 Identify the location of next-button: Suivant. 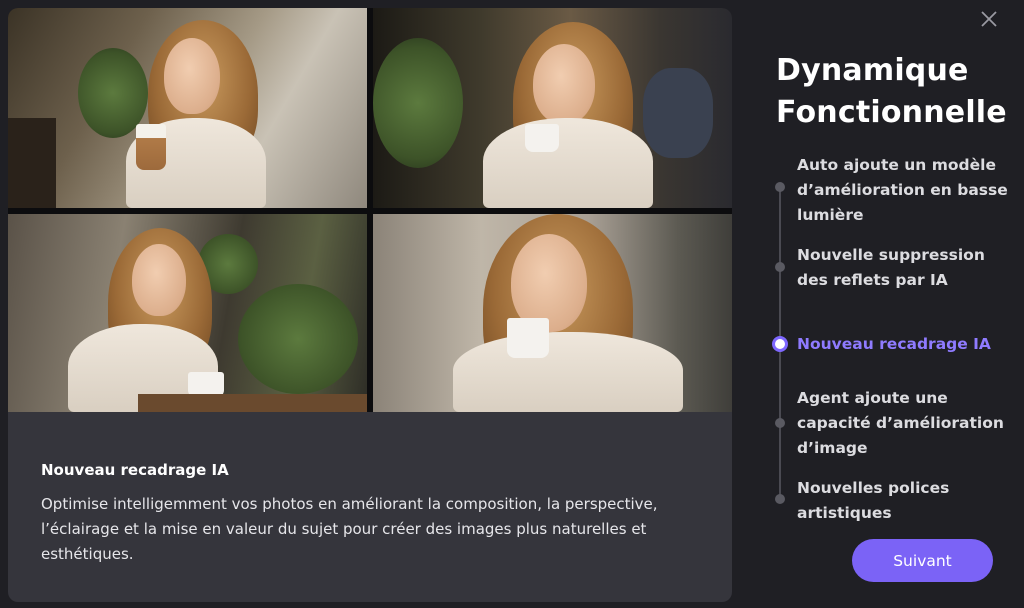
(922, 560).